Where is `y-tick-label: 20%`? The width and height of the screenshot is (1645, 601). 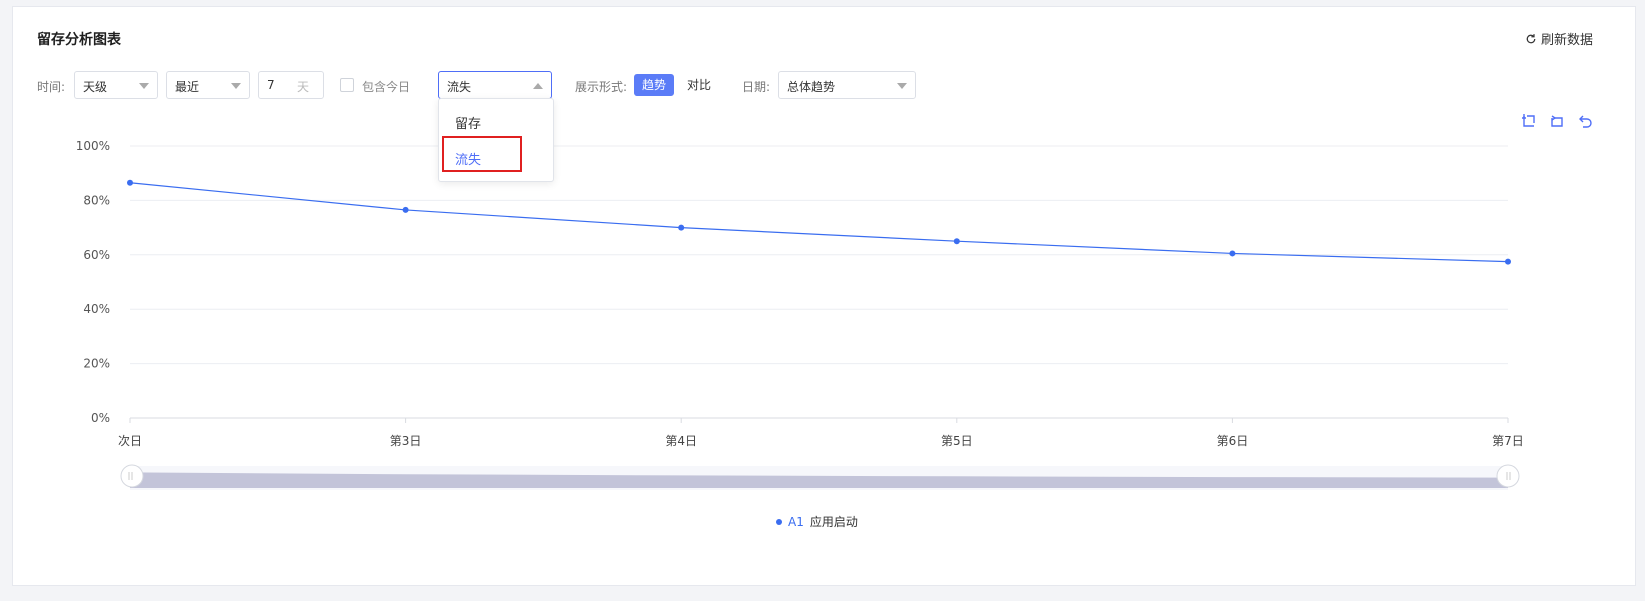
y-tick-label: 20% is located at coordinates (96, 364).